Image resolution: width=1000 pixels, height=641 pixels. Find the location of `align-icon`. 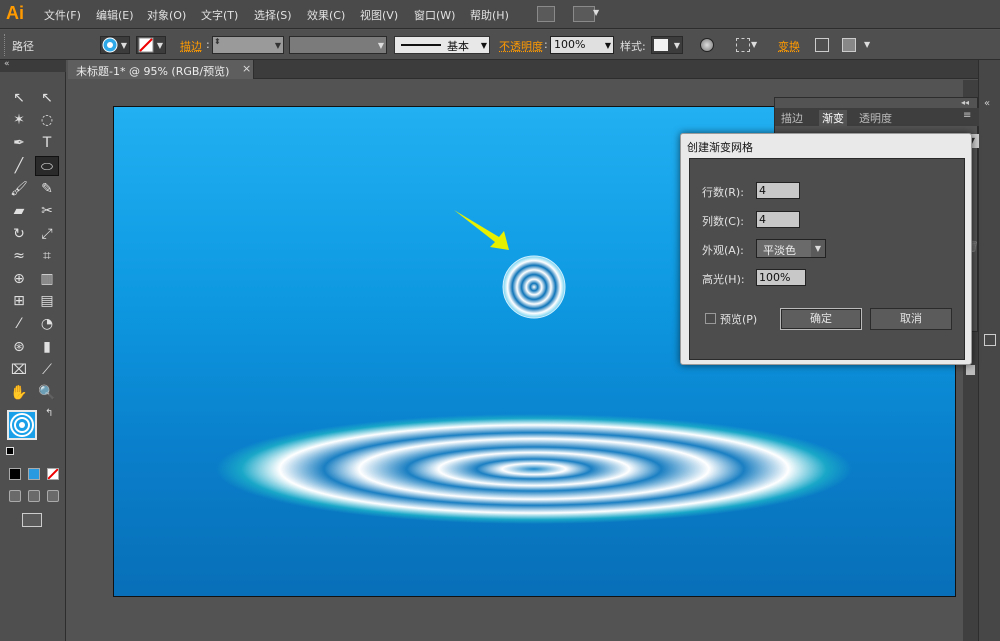

align-icon is located at coordinates (743, 45).